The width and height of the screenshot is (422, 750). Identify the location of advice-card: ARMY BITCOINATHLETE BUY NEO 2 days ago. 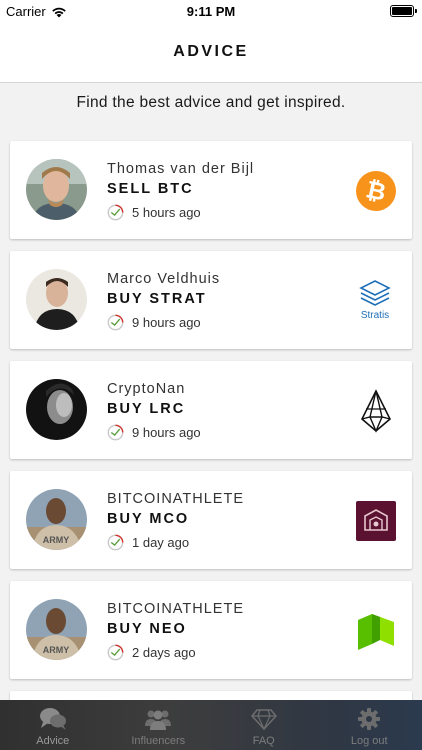
(211, 630).